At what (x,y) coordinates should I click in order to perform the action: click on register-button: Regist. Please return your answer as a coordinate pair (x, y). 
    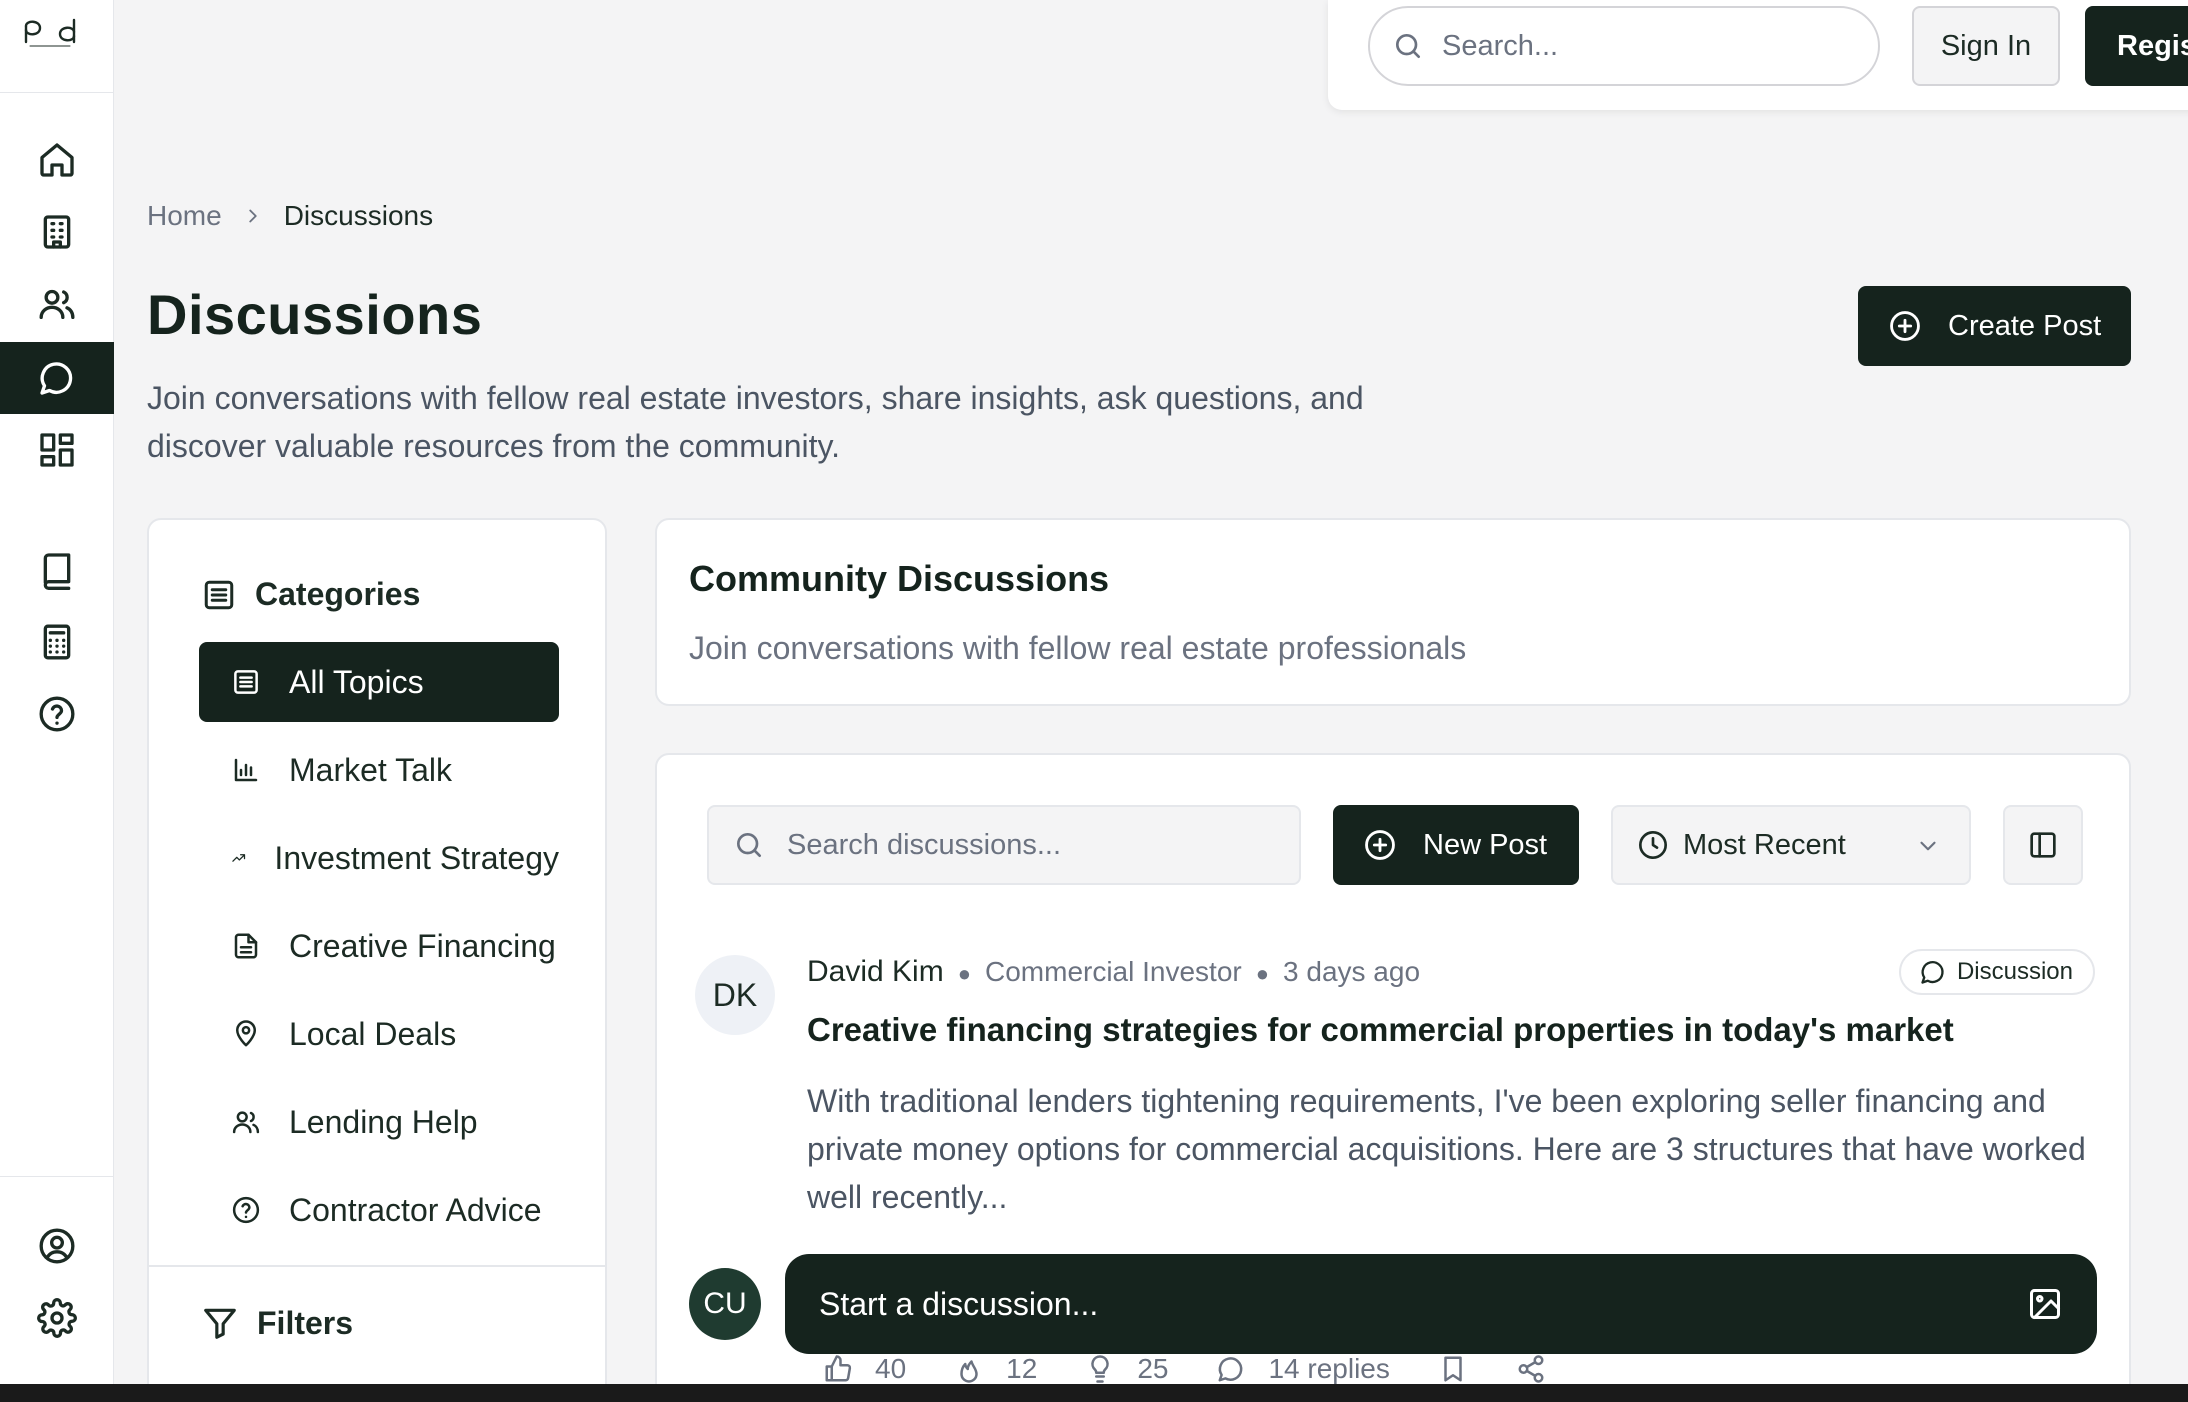
    Looking at the image, I should click on (2136, 46).